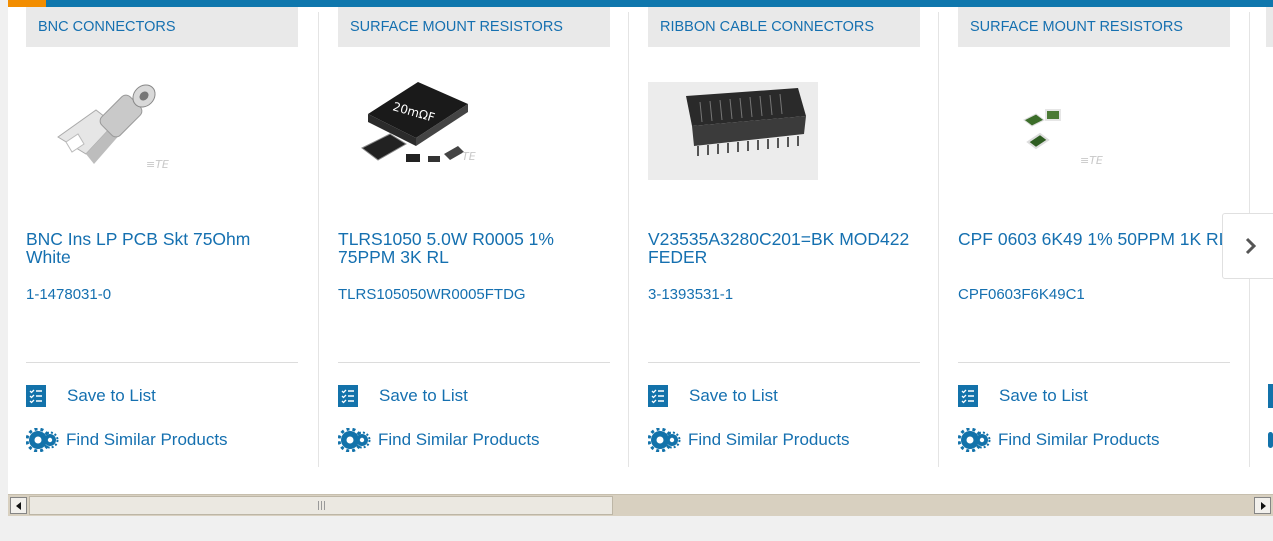 Image resolution: width=1273 pixels, height=541 pixels. What do you see at coordinates (162, 132) in the screenshot?
I see `bnc-connector-image: ≡TE` at bounding box center [162, 132].